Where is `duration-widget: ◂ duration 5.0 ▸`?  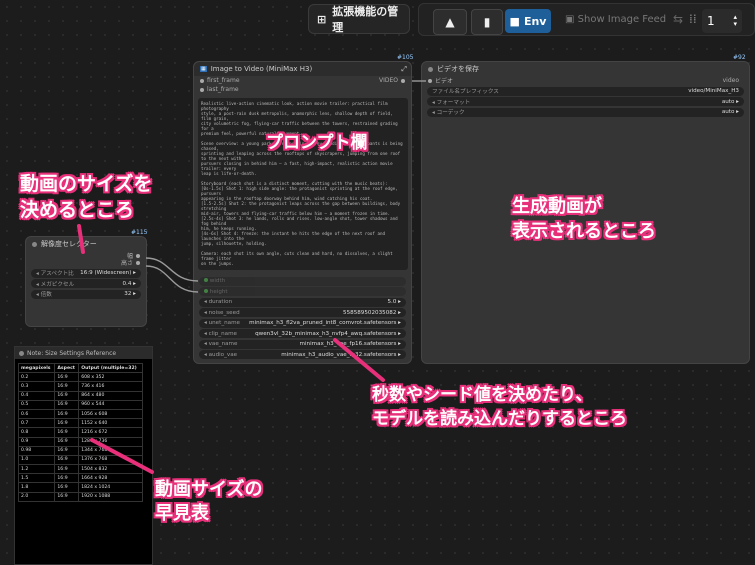
duration-widget: ◂ duration 5.0 ▸ is located at coordinates (302, 302).